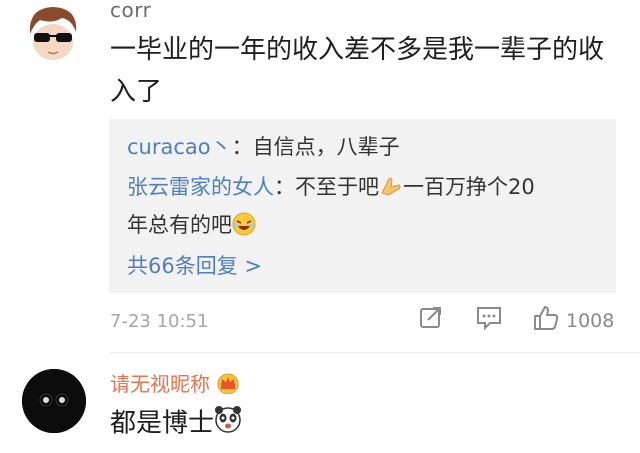  I want to click on avatar-corr, so click(53, 33).